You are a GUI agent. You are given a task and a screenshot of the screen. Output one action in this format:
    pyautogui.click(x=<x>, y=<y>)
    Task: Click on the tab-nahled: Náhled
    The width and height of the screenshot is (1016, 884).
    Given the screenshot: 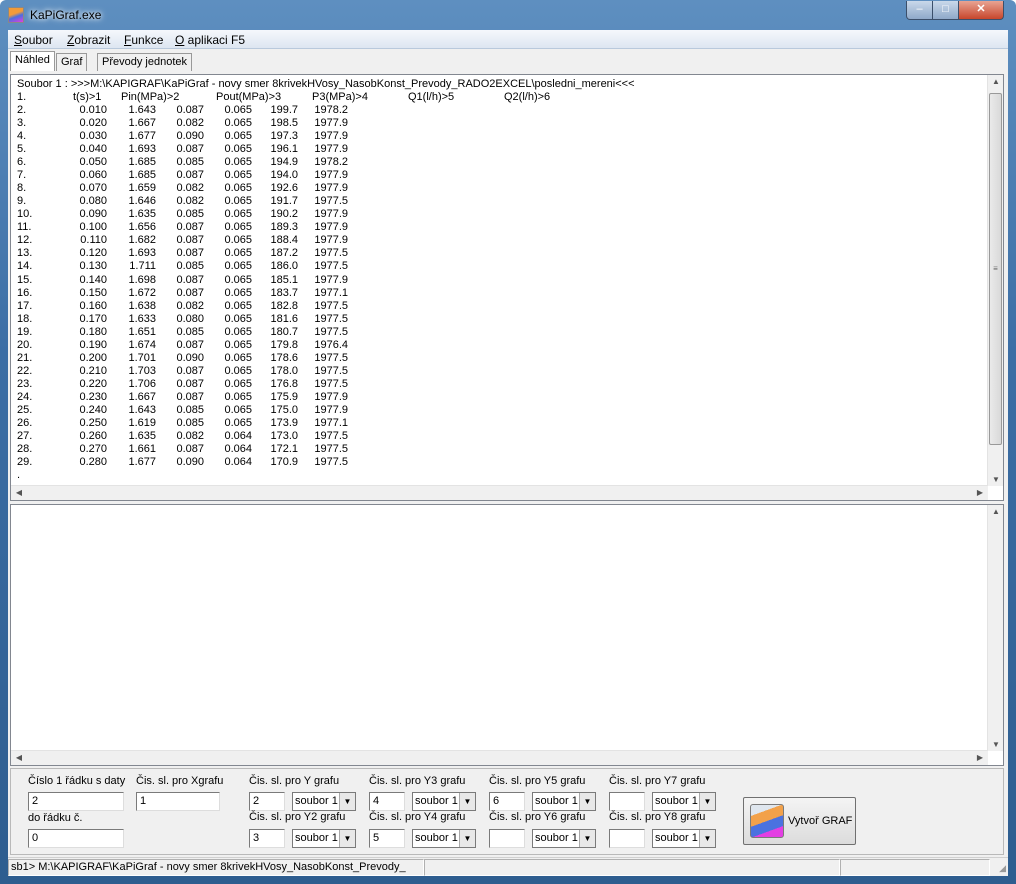 What is the action you would take?
    pyautogui.click(x=32, y=61)
    